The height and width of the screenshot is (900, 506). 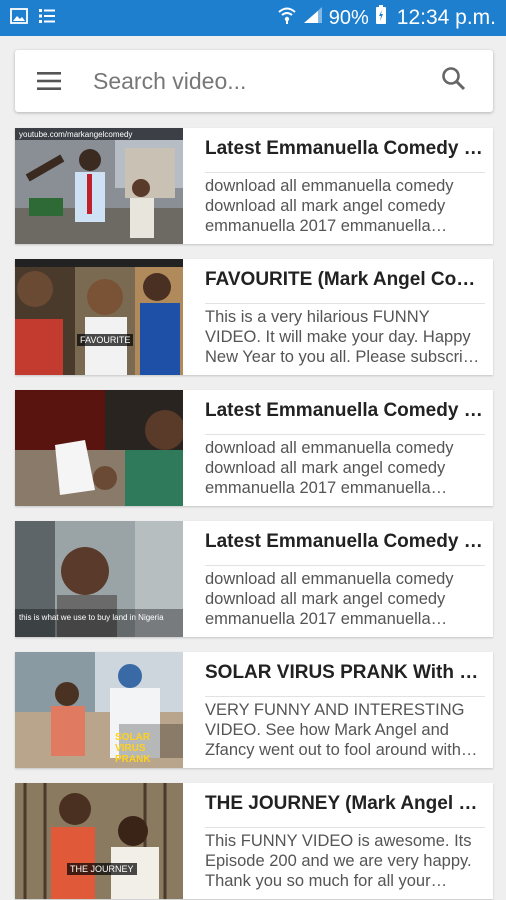 What do you see at coordinates (47, 18) in the screenshot?
I see `list-notification-icon` at bounding box center [47, 18].